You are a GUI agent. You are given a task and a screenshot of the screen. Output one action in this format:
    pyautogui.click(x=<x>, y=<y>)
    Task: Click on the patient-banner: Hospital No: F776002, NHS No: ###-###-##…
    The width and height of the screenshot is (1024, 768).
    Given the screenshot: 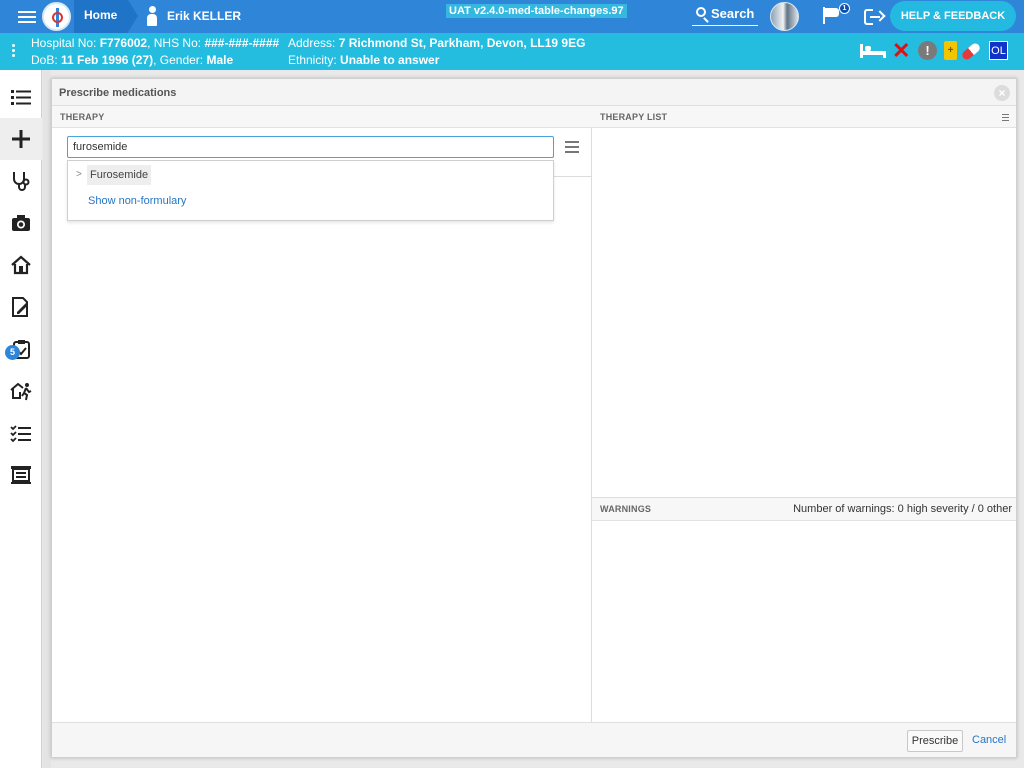 What is the action you would take?
    pyautogui.click(x=512, y=51)
    